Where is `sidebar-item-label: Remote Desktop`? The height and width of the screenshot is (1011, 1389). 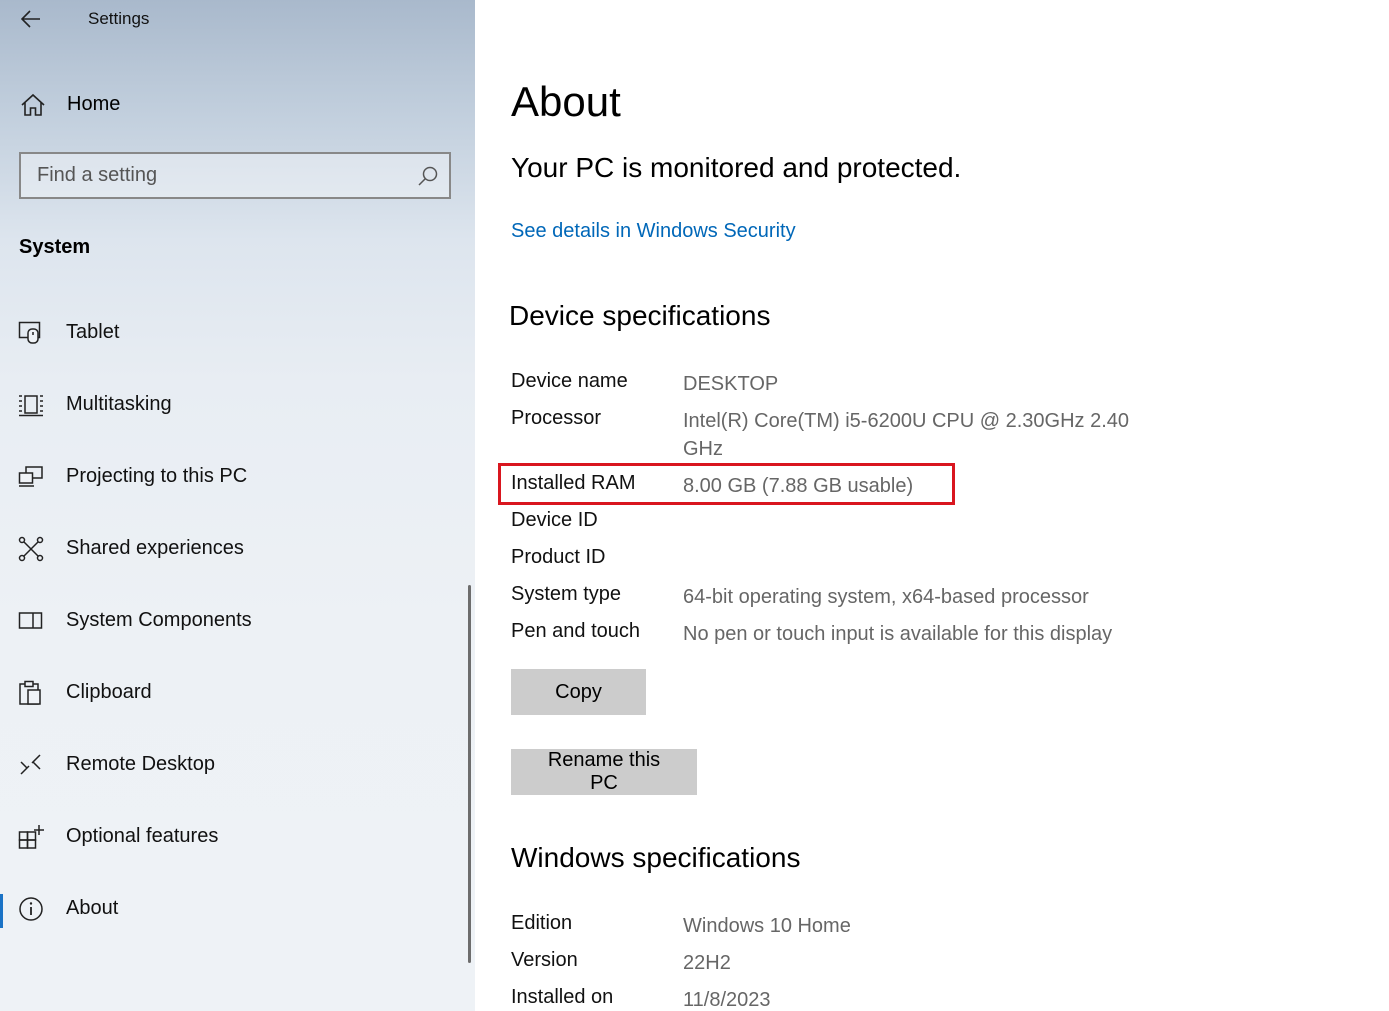 sidebar-item-label: Remote Desktop is located at coordinates (140, 764).